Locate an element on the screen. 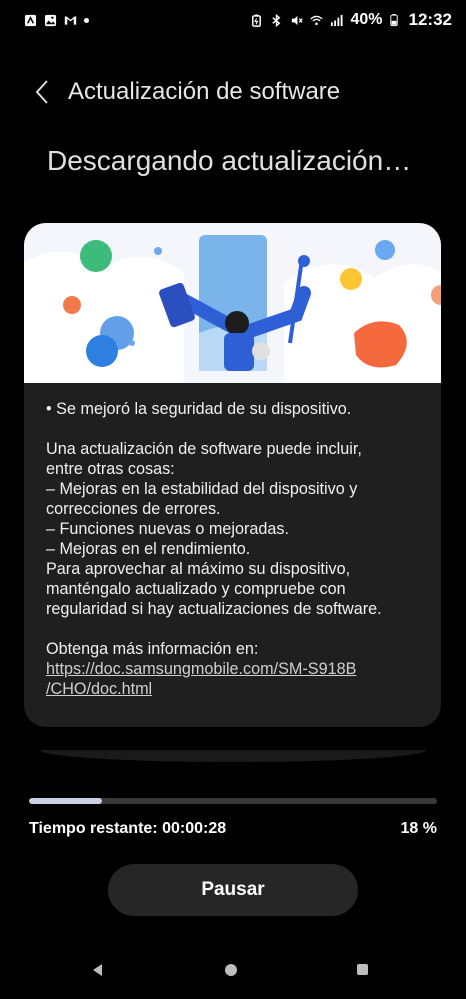 The image size is (466, 999). navigation-bar is located at coordinates (233, 970).